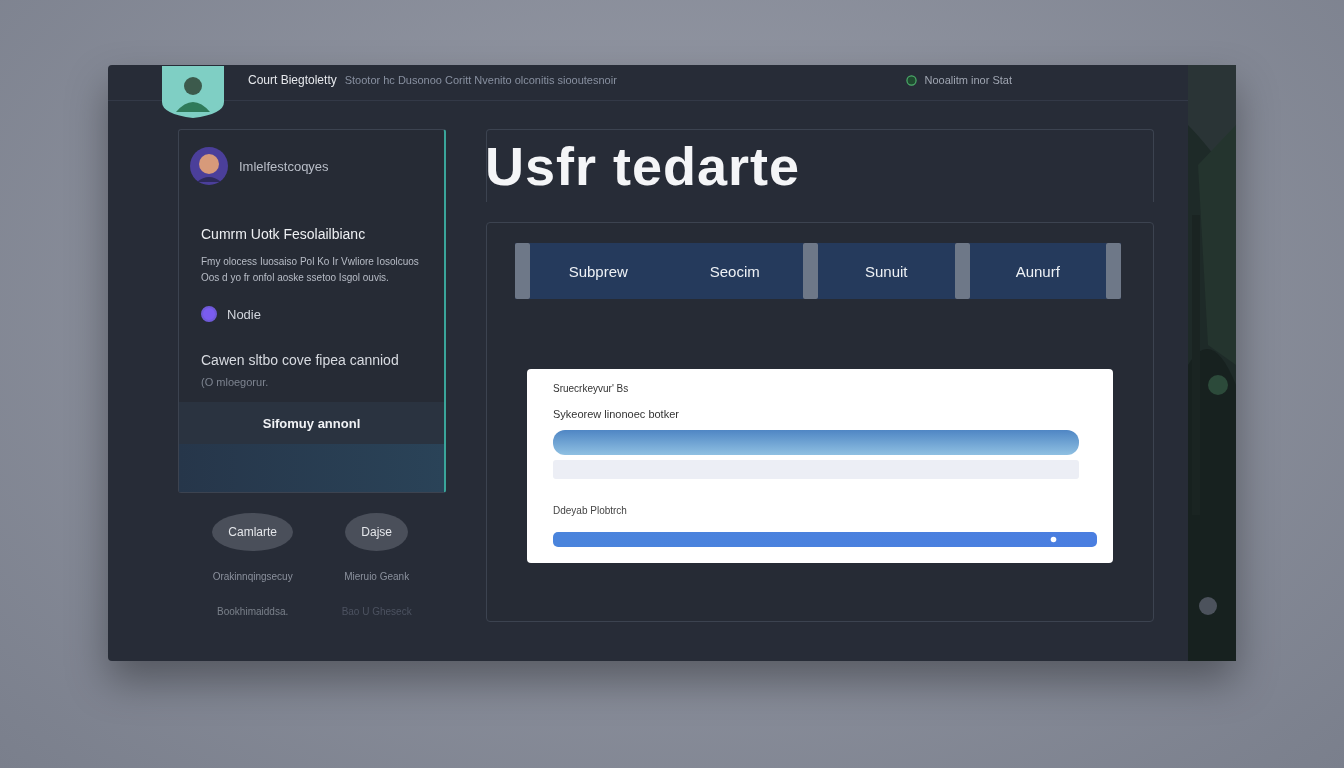  I want to click on section-label: Ddeyab Plobtrch, so click(590, 510).